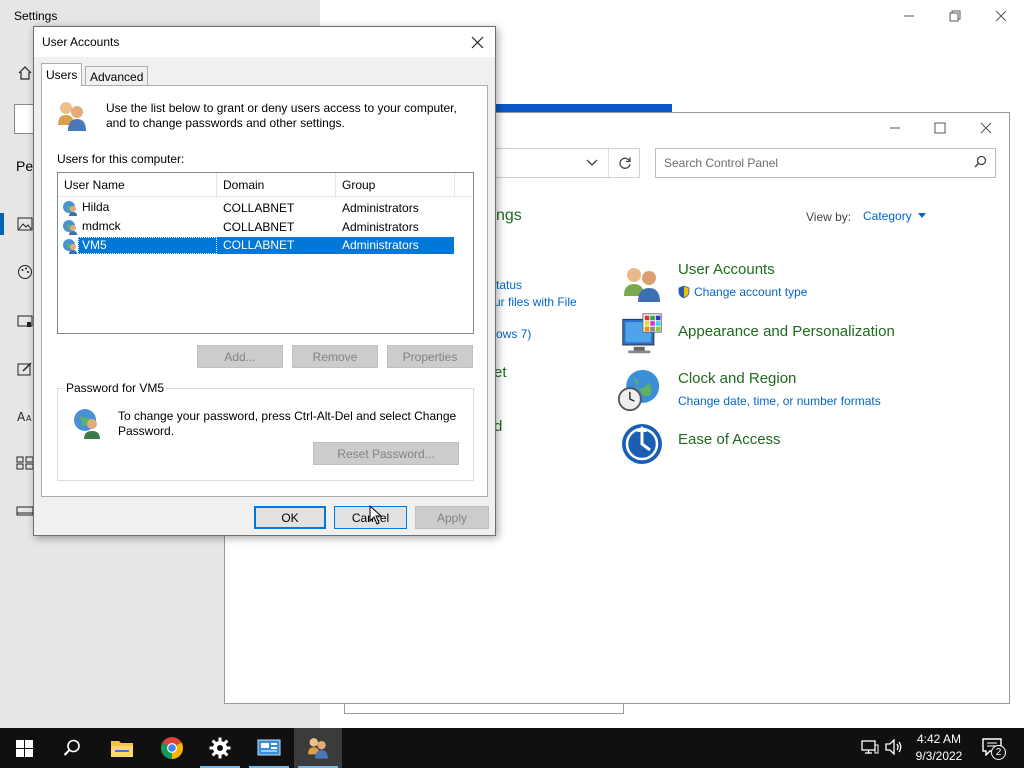  What do you see at coordinates (535, 302) in the screenshot?
I see `cp-partial-link-history: ur files with File` at bounding box center [535, 302].